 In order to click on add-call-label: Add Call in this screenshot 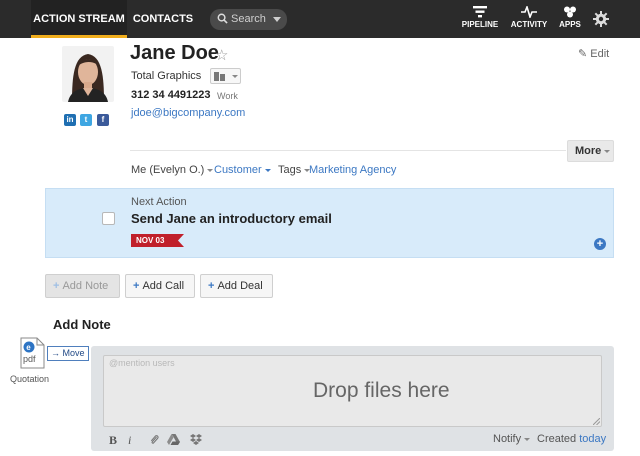, I will do `click(163, 286)`.